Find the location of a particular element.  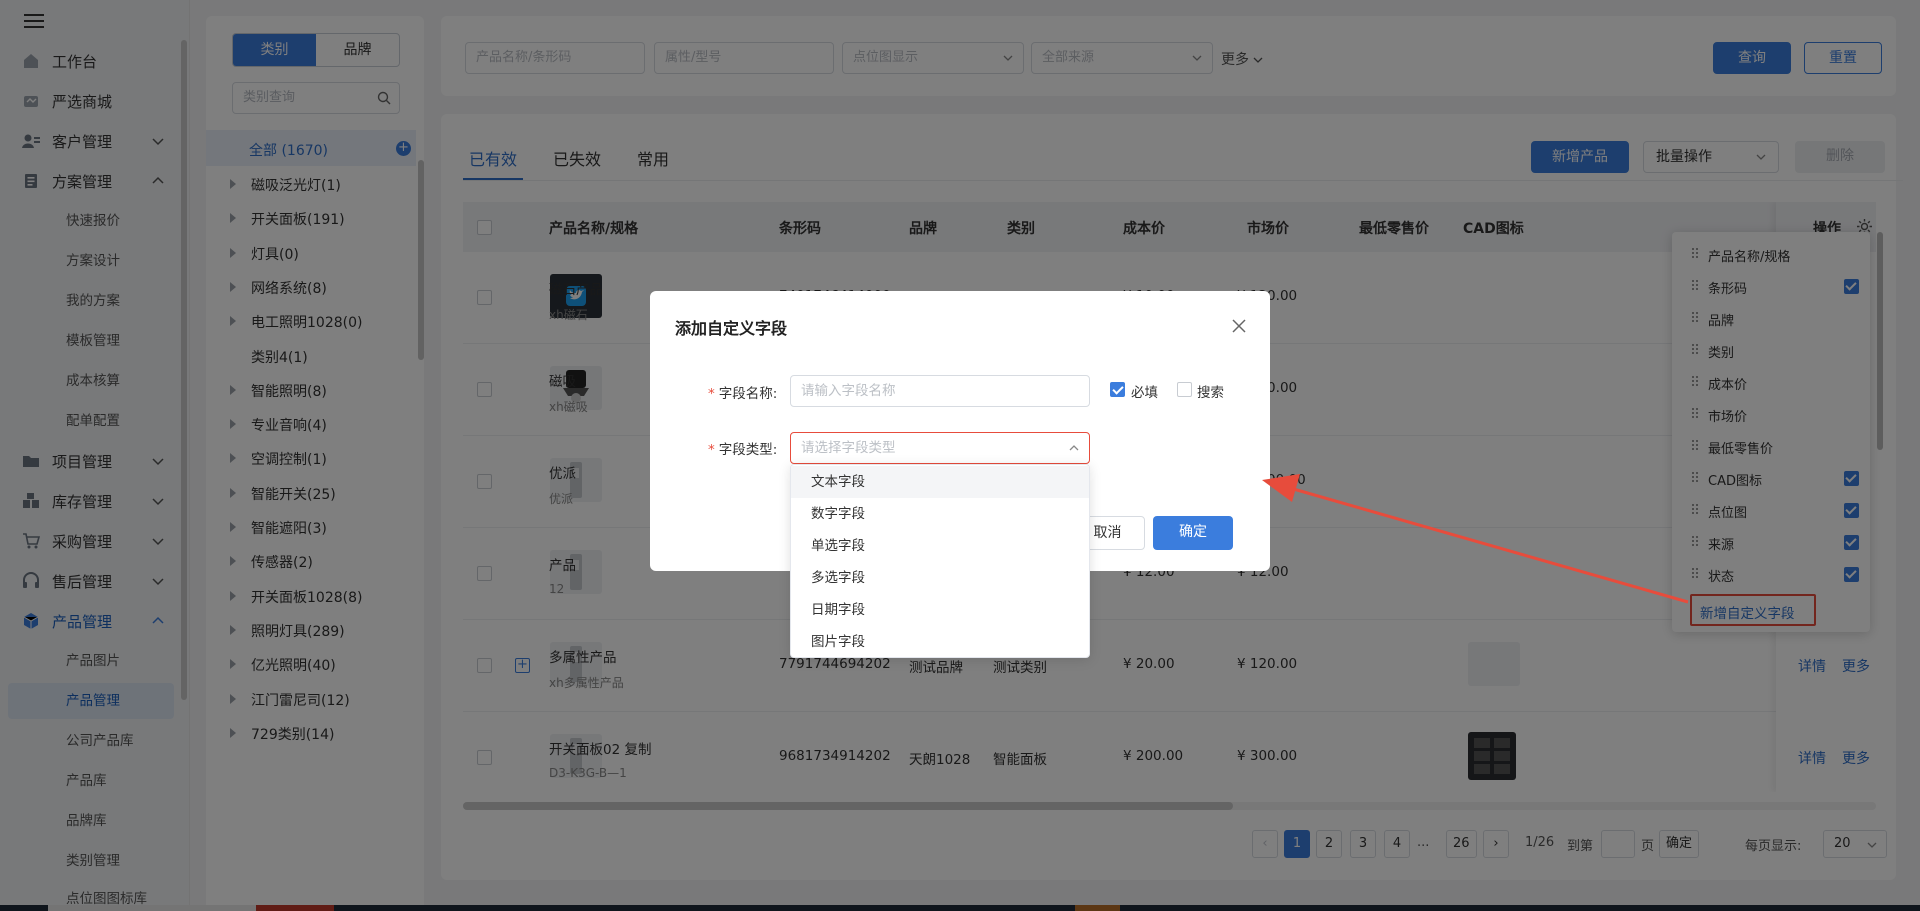

field-type-dropdown: 文本字段 数字字段 单选字段 多选字段 日期字段 图片字段 is located at coordinates (940, 561).